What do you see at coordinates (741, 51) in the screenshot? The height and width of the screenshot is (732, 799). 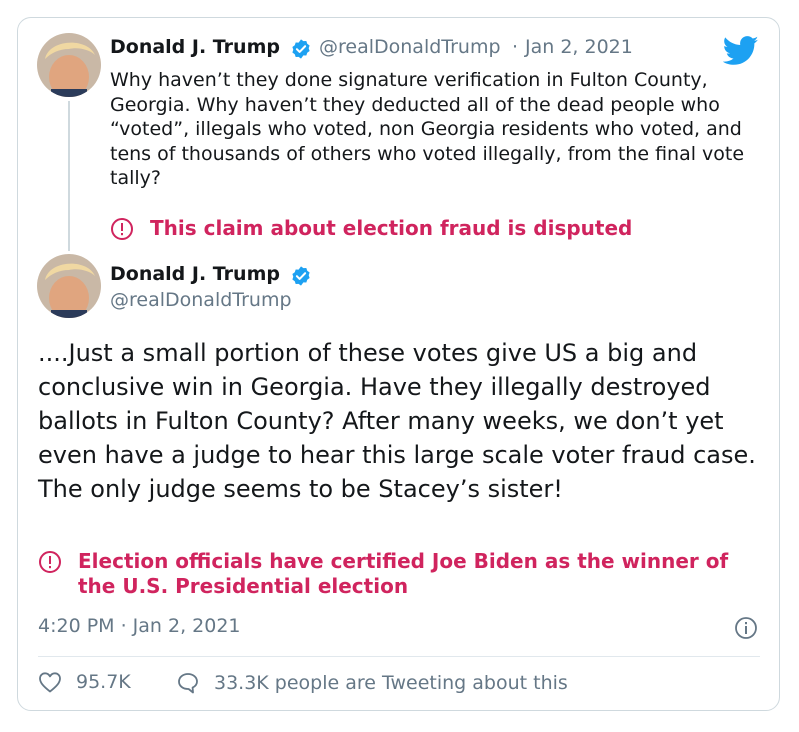 I see `twitter-bird-icon` at bounding box center [741, 51].